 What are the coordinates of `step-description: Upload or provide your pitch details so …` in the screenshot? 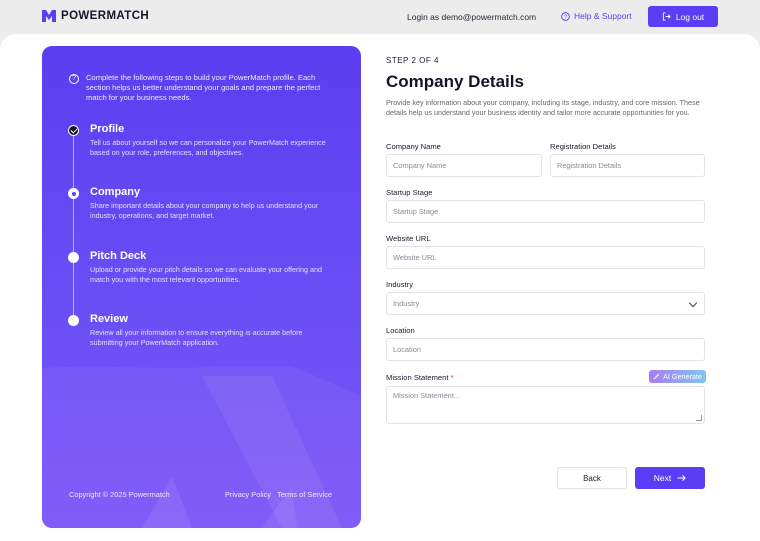 It's located at (206, 274).